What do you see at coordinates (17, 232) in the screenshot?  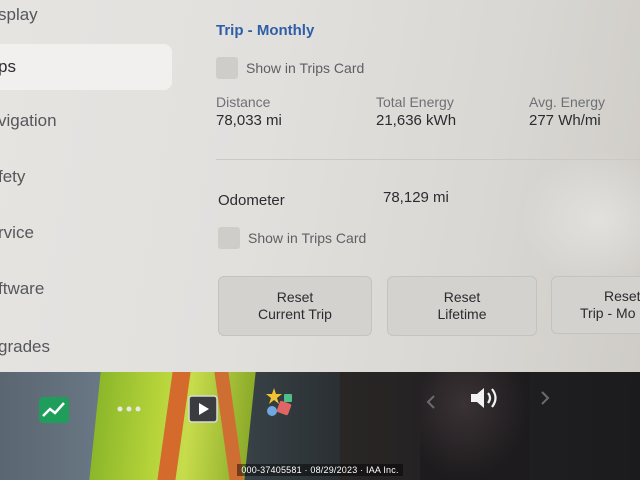 I see `sidebar-item-label: rvice` at bounding box center [17, 232].